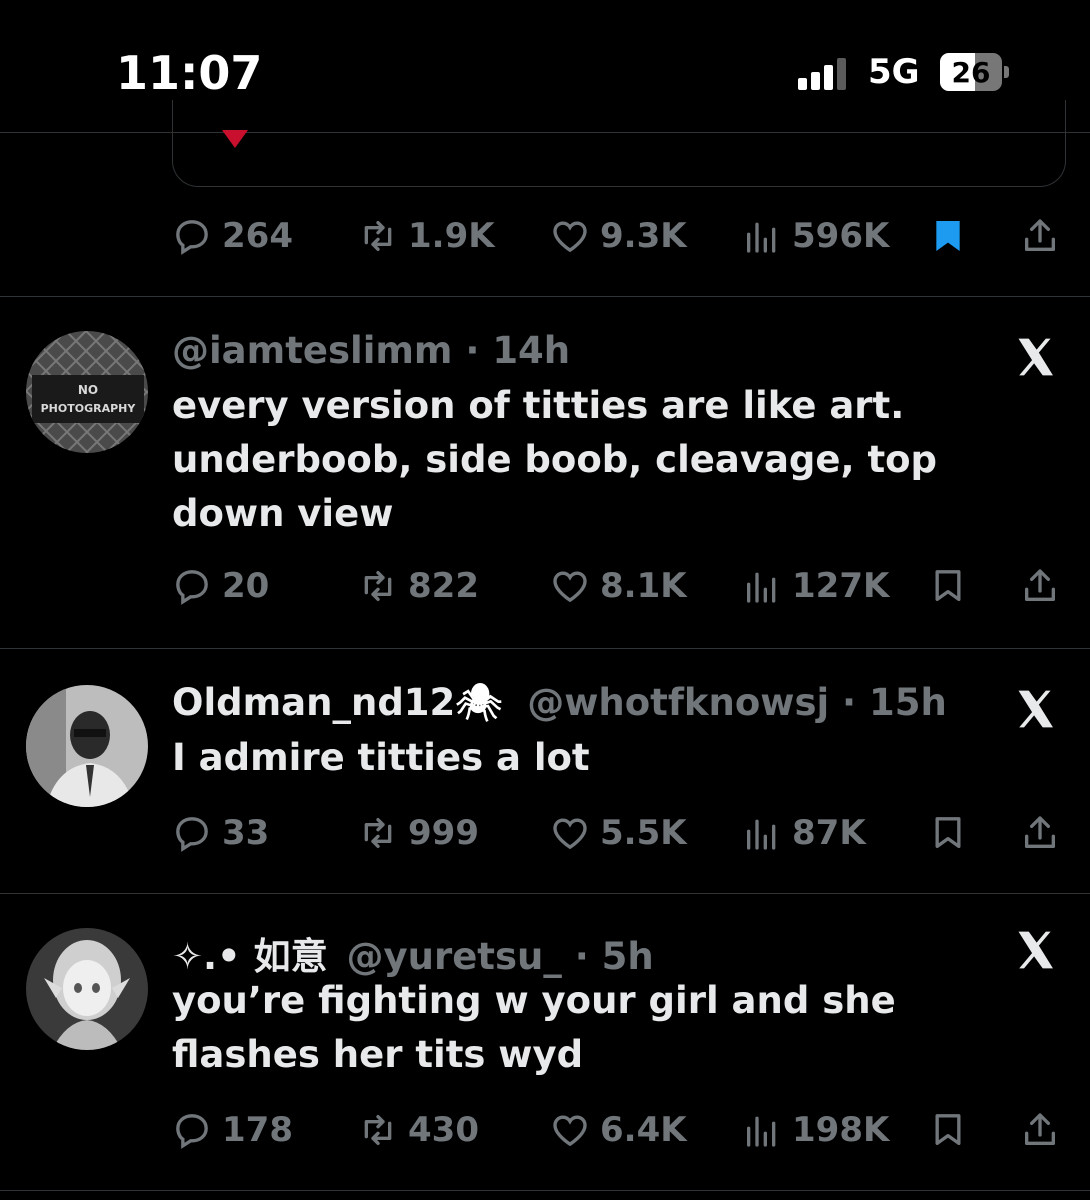 The height and width of the screenshot is (1200, 1090). I want to click on repost-button: 999, so click(418, 833).